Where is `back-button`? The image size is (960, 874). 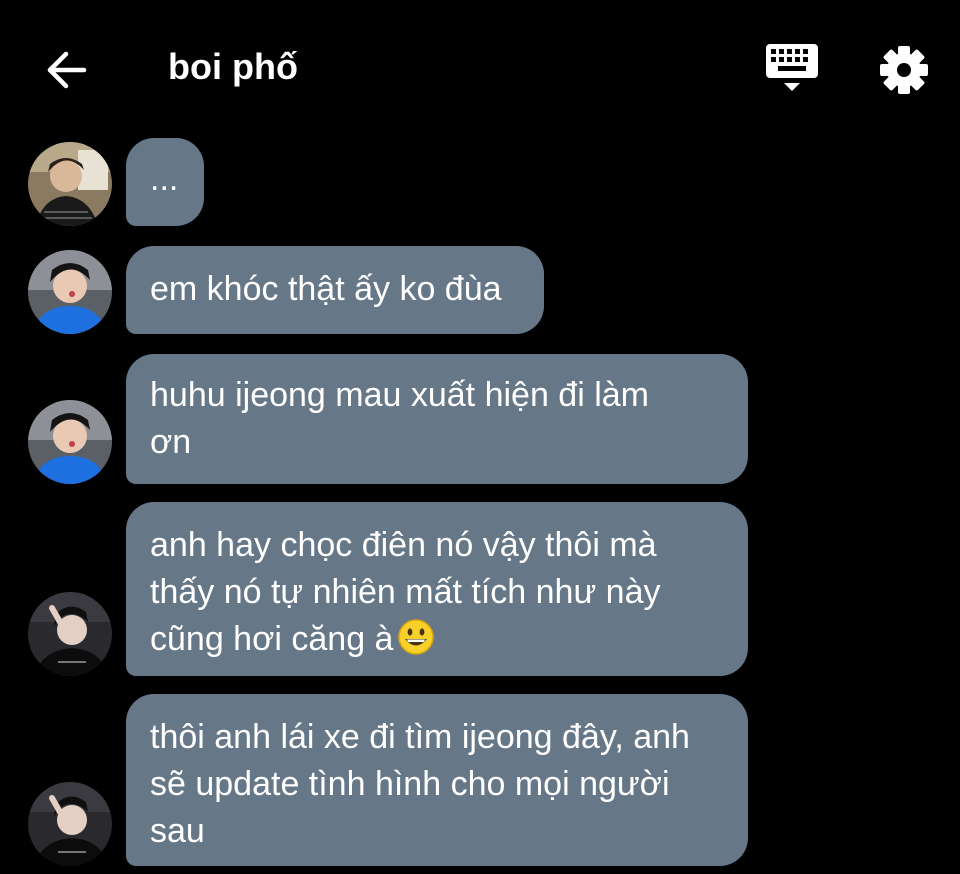 back-button is located at coordinates (66, 70).